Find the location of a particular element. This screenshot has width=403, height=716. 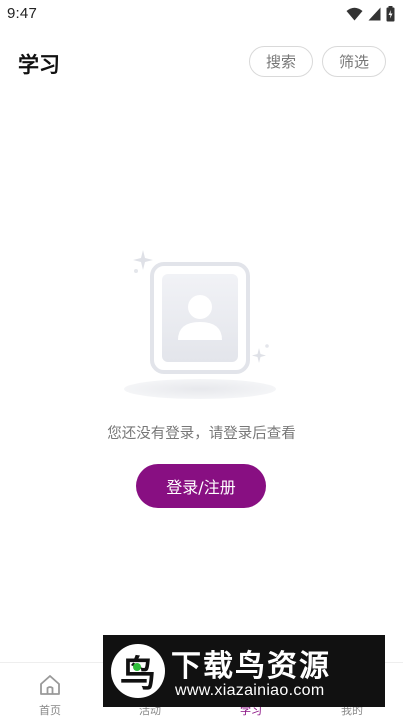

watermark-banner: 鸟 下载鸟资源 www.xiazainiao.com is located at coordinates (244, 671).